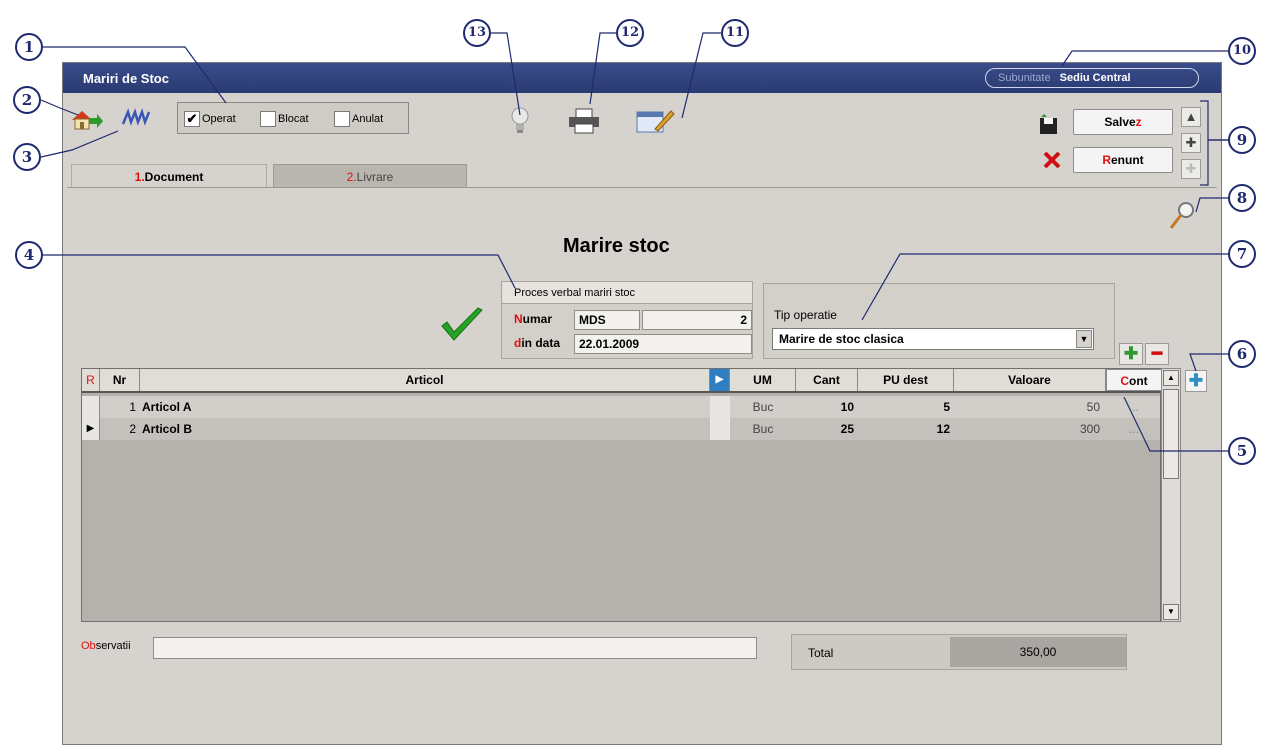 The width and height of the screenshot is (1265, 747). Describe the element at coordinates (1242, 254) in the screenshot. I see `callout-7: 7` at that location.